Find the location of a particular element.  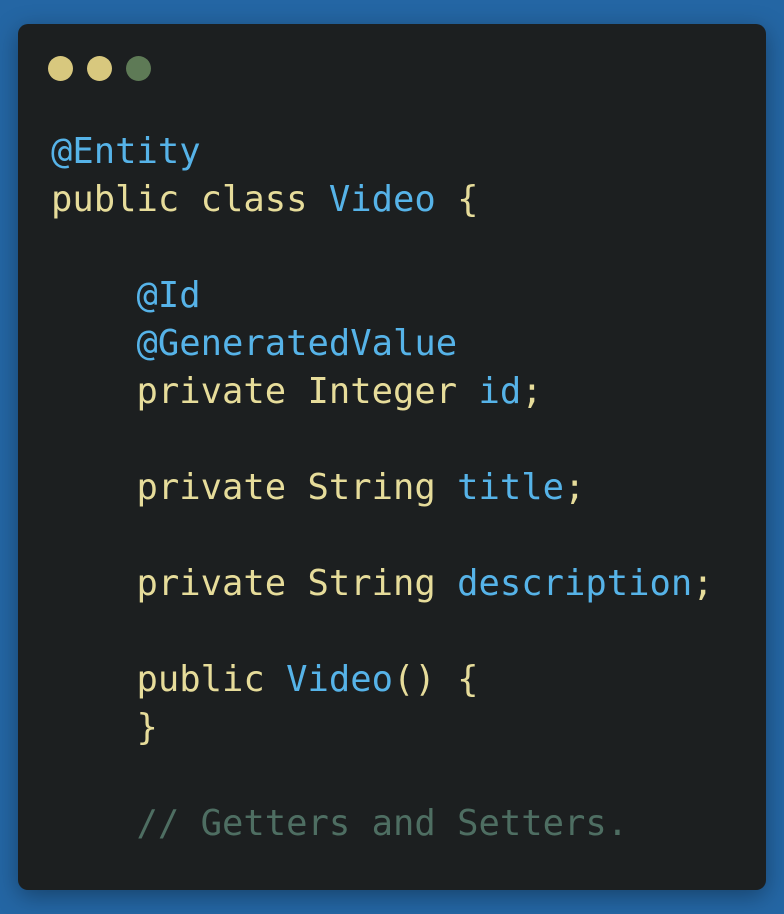

class-name: Video is located at coordinates (382, 199).